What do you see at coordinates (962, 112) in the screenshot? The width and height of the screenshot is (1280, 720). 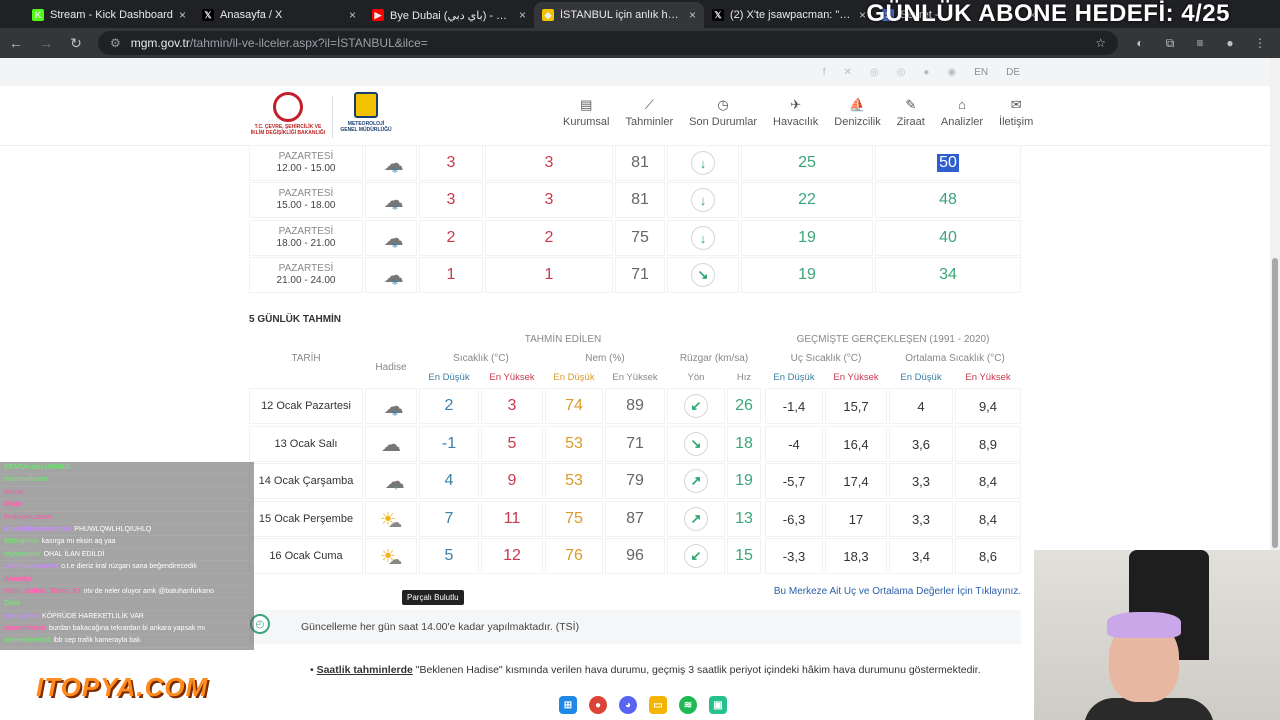 I see `nav-item: ⌂ Analizler` at bounding box center [962, 112].